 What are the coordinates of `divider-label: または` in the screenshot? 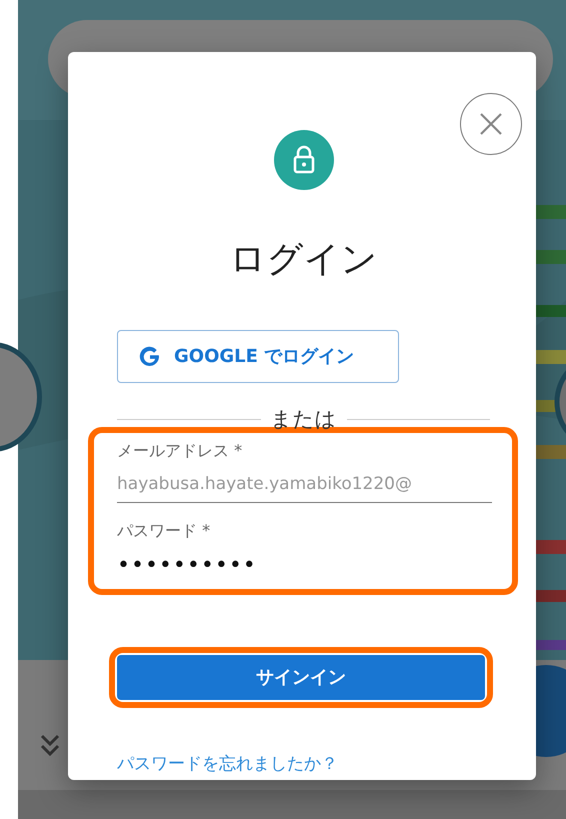 It's located at (304, 419).